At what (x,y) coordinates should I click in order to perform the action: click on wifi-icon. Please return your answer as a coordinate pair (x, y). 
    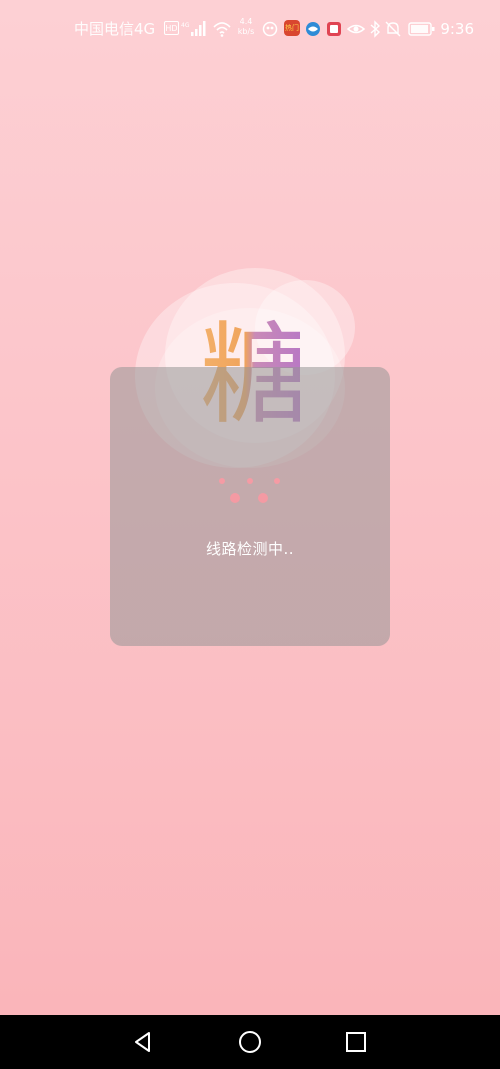
    Looking at the image, I should click on (222, 29).